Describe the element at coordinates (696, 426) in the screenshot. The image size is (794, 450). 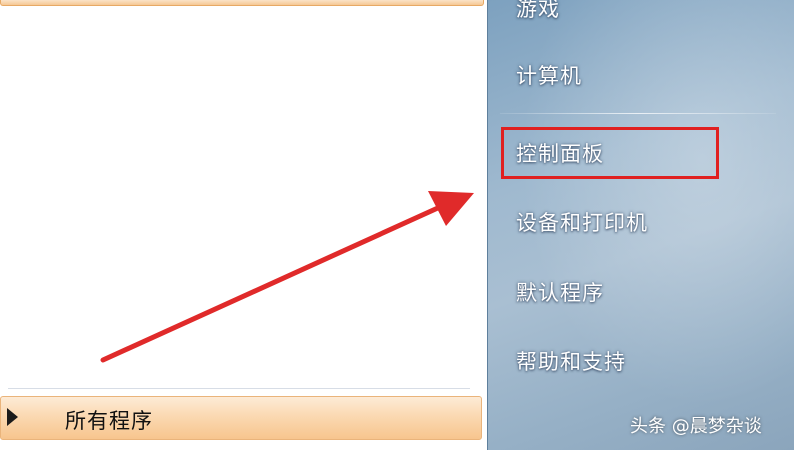
I see `watermark: 头条 @晨梦杂谈` at that location.